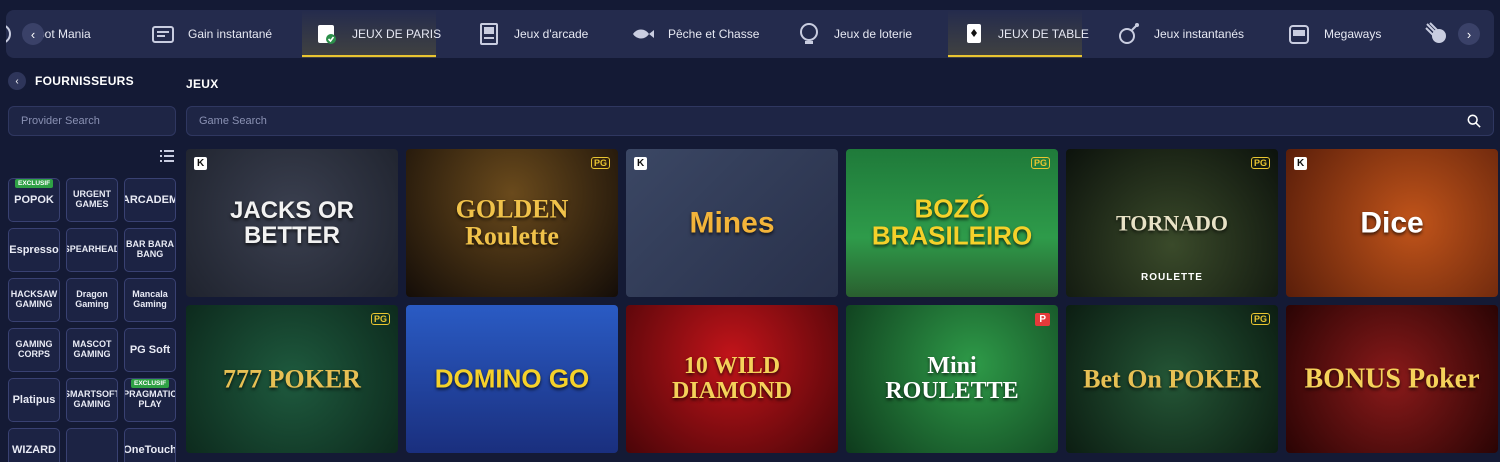 The image size is (1500, 462). I want to click on scratch-card-icon, so click(163, 34).